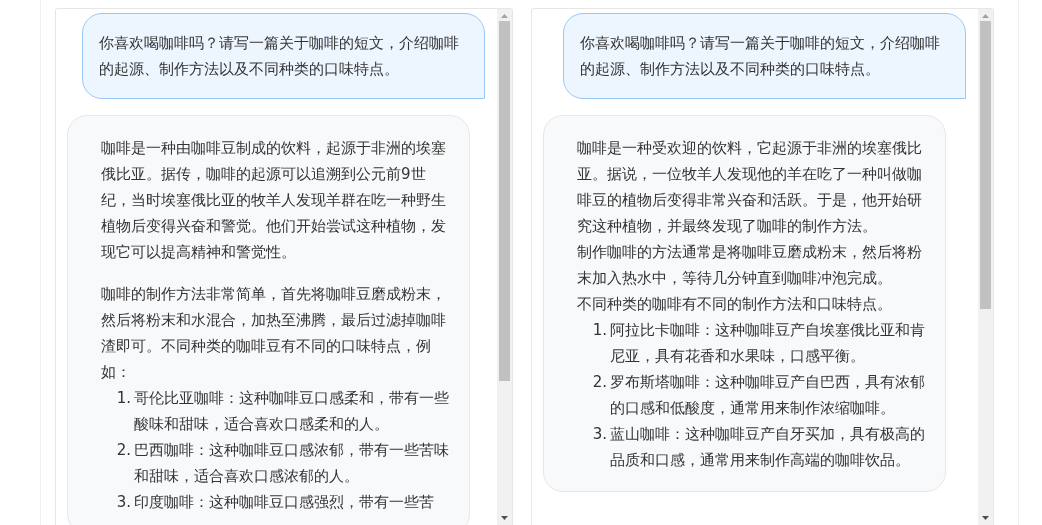  Describe the element at coordinates (750, 187) in the screenshot. I see `paragraph-text: 咖啡是一种受欢迎的饮料，它起源于非洲的埃塞俄比亚。据说，一位牧羊人发现他的羊在吃了一种叫做咖啡豆的植物后变得非常兴奋和活跃。于是，他开始研究这种植物，并最终发现了咖啡的制作方法。` at that location.